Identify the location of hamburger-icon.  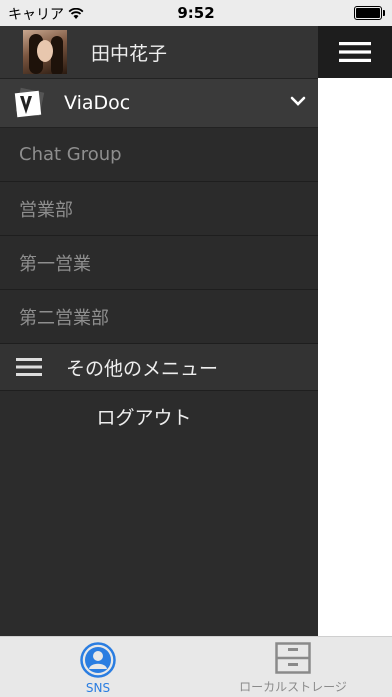
(29, 367).